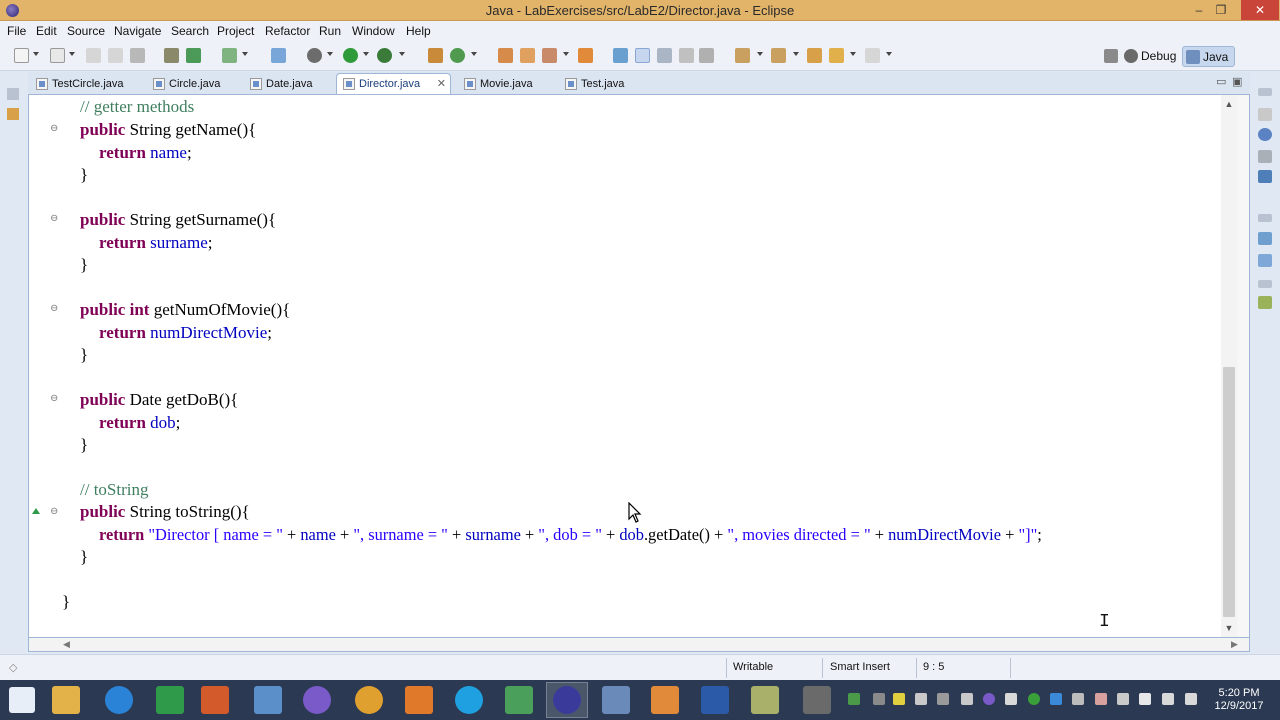  I want to click on tab-director: Director.java ✕, so click(393, 83).